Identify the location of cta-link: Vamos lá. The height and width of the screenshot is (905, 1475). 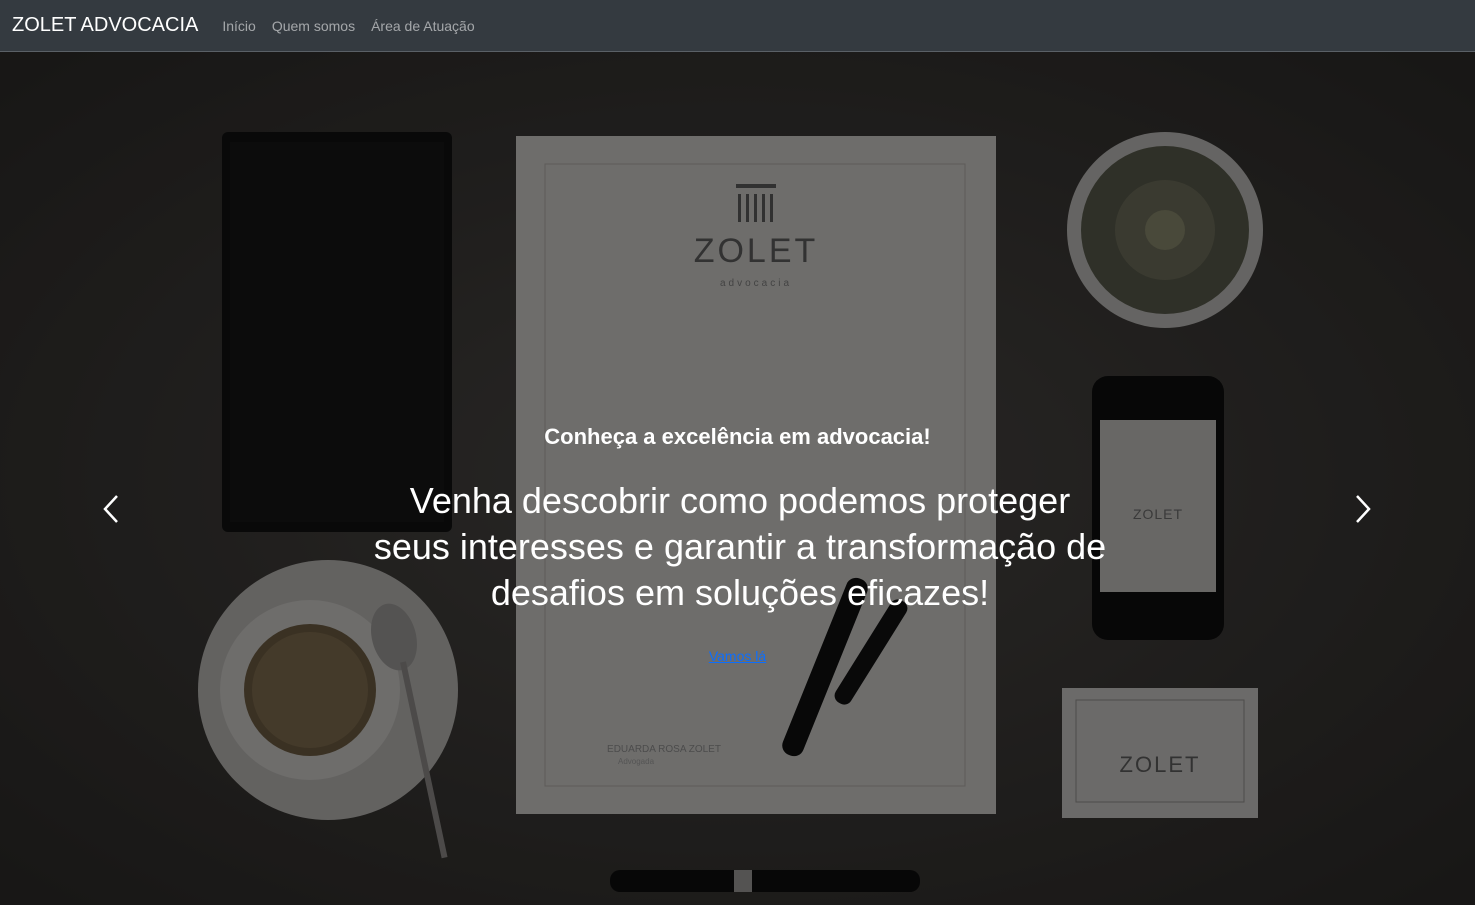
(737, 656).